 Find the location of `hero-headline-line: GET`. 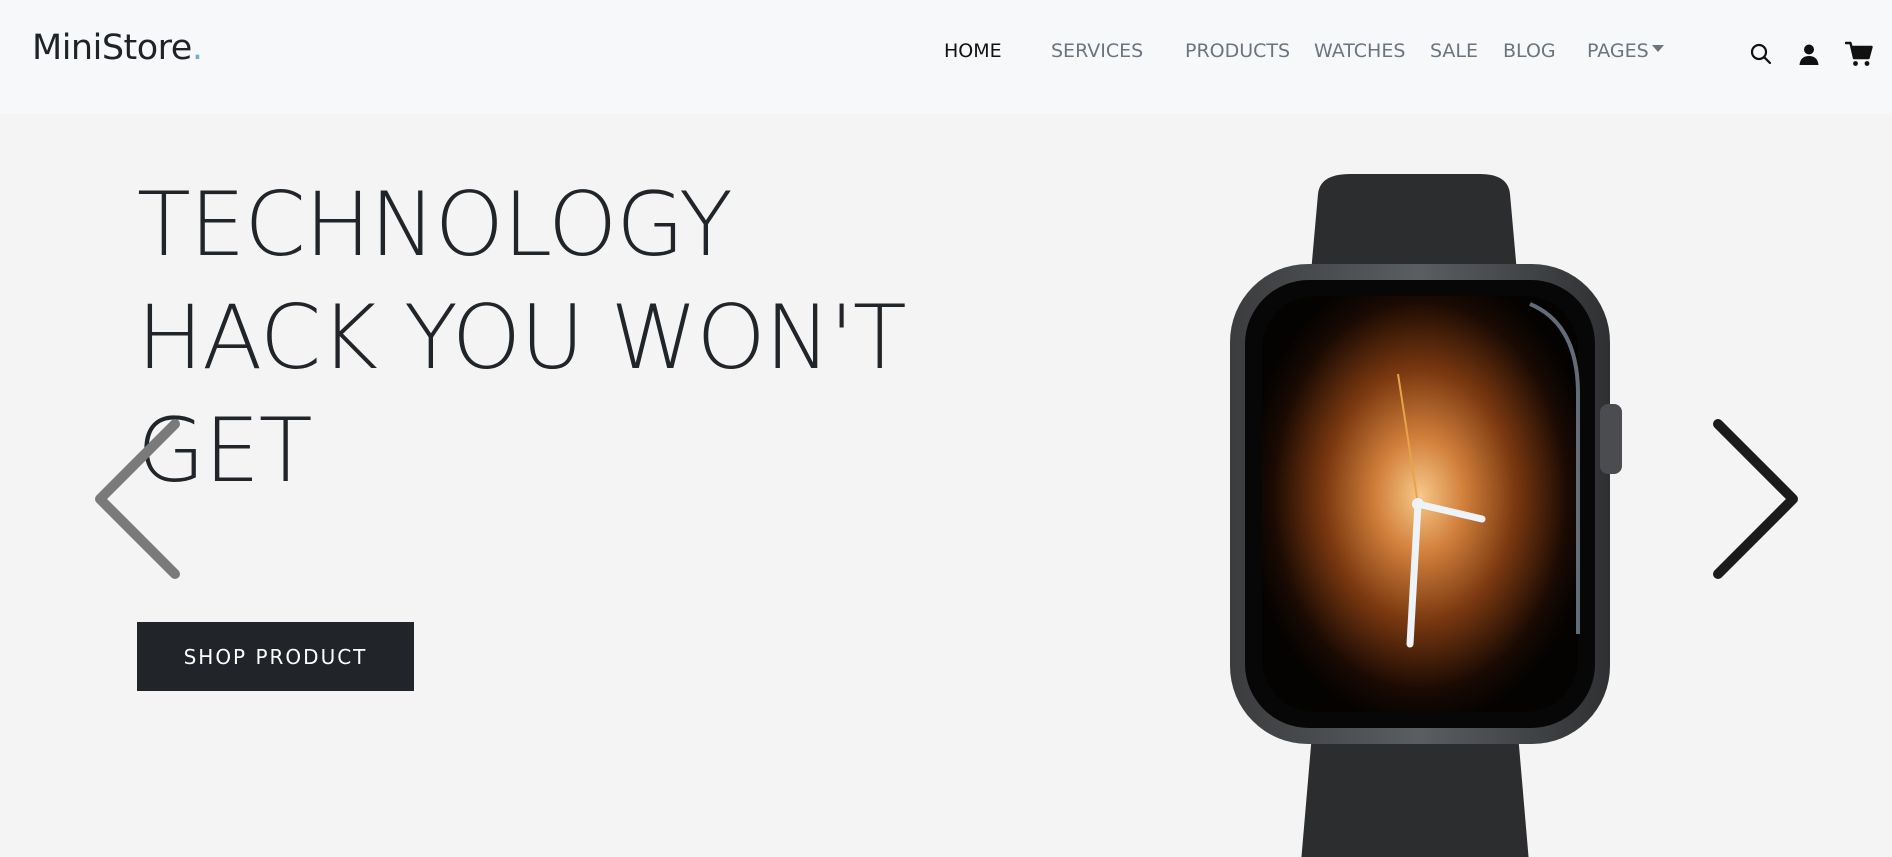

hero-headline-line: GET is located at coordinates (225, 450).